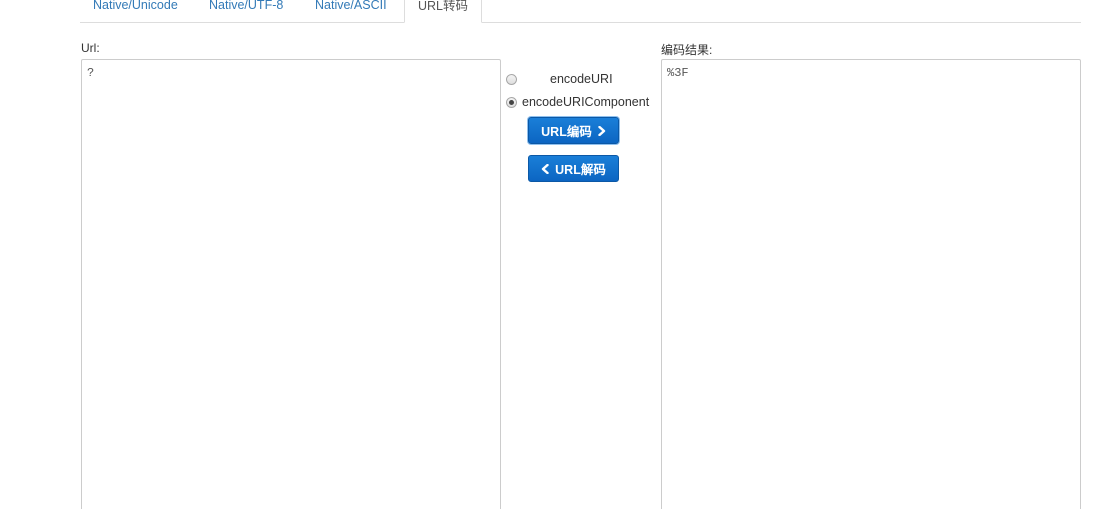  Describe the element at coordinates (580, 170) in the screenshot. I see `url-decode-button-label: URL解码` at that location.